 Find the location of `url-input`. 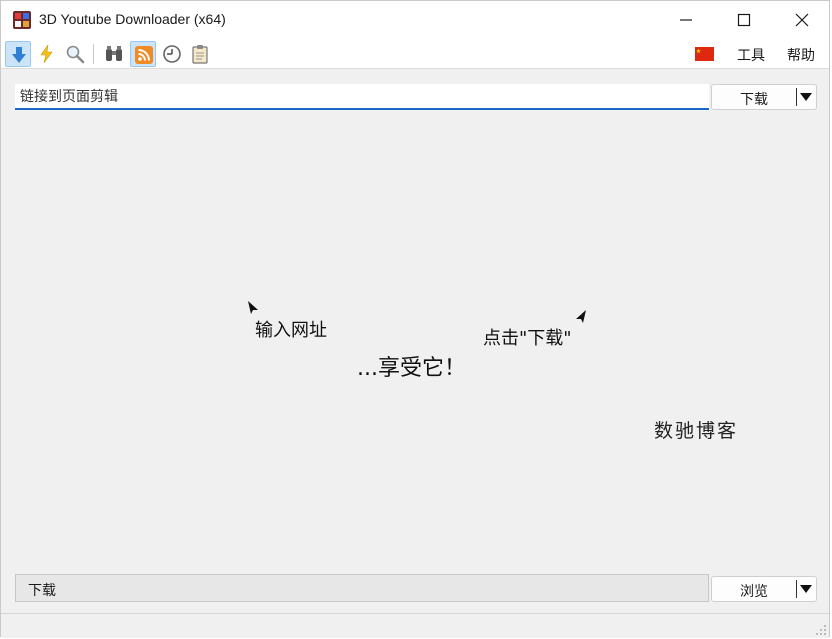

url-input is located at coordinates (362, 97).